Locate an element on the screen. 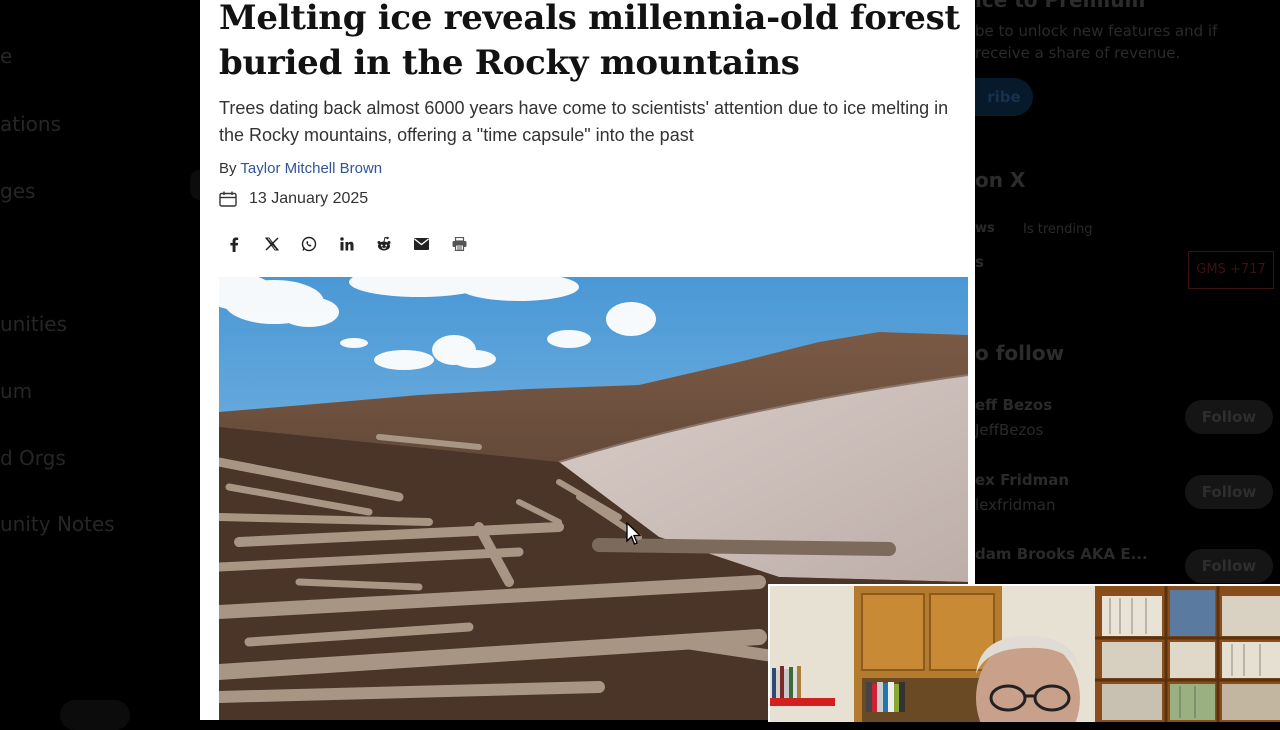  whatsapp-icon is located at coordinates (309, 244).